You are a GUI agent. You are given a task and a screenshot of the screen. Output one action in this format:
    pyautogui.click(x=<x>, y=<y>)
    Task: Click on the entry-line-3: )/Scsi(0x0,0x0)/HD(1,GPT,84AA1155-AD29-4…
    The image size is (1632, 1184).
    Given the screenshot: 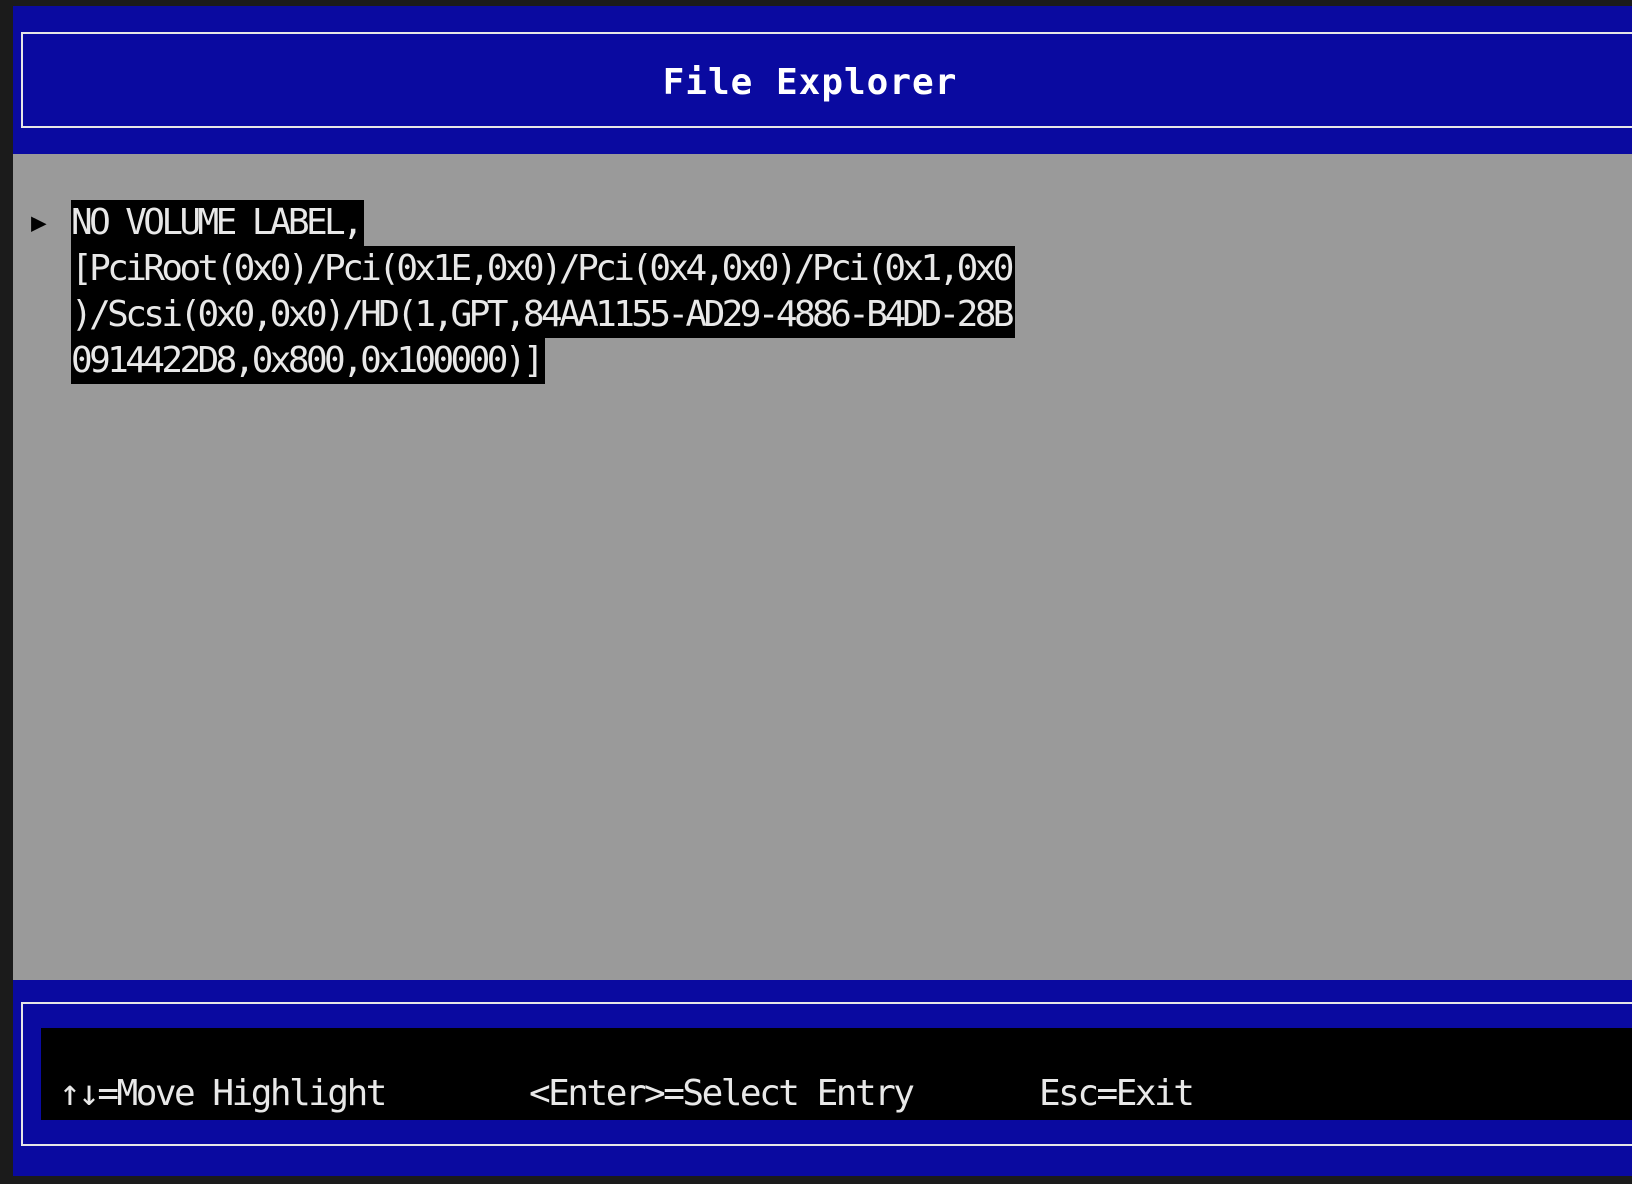 What is the action you would take?
    pyautogui.click(x=543, y=315)
    